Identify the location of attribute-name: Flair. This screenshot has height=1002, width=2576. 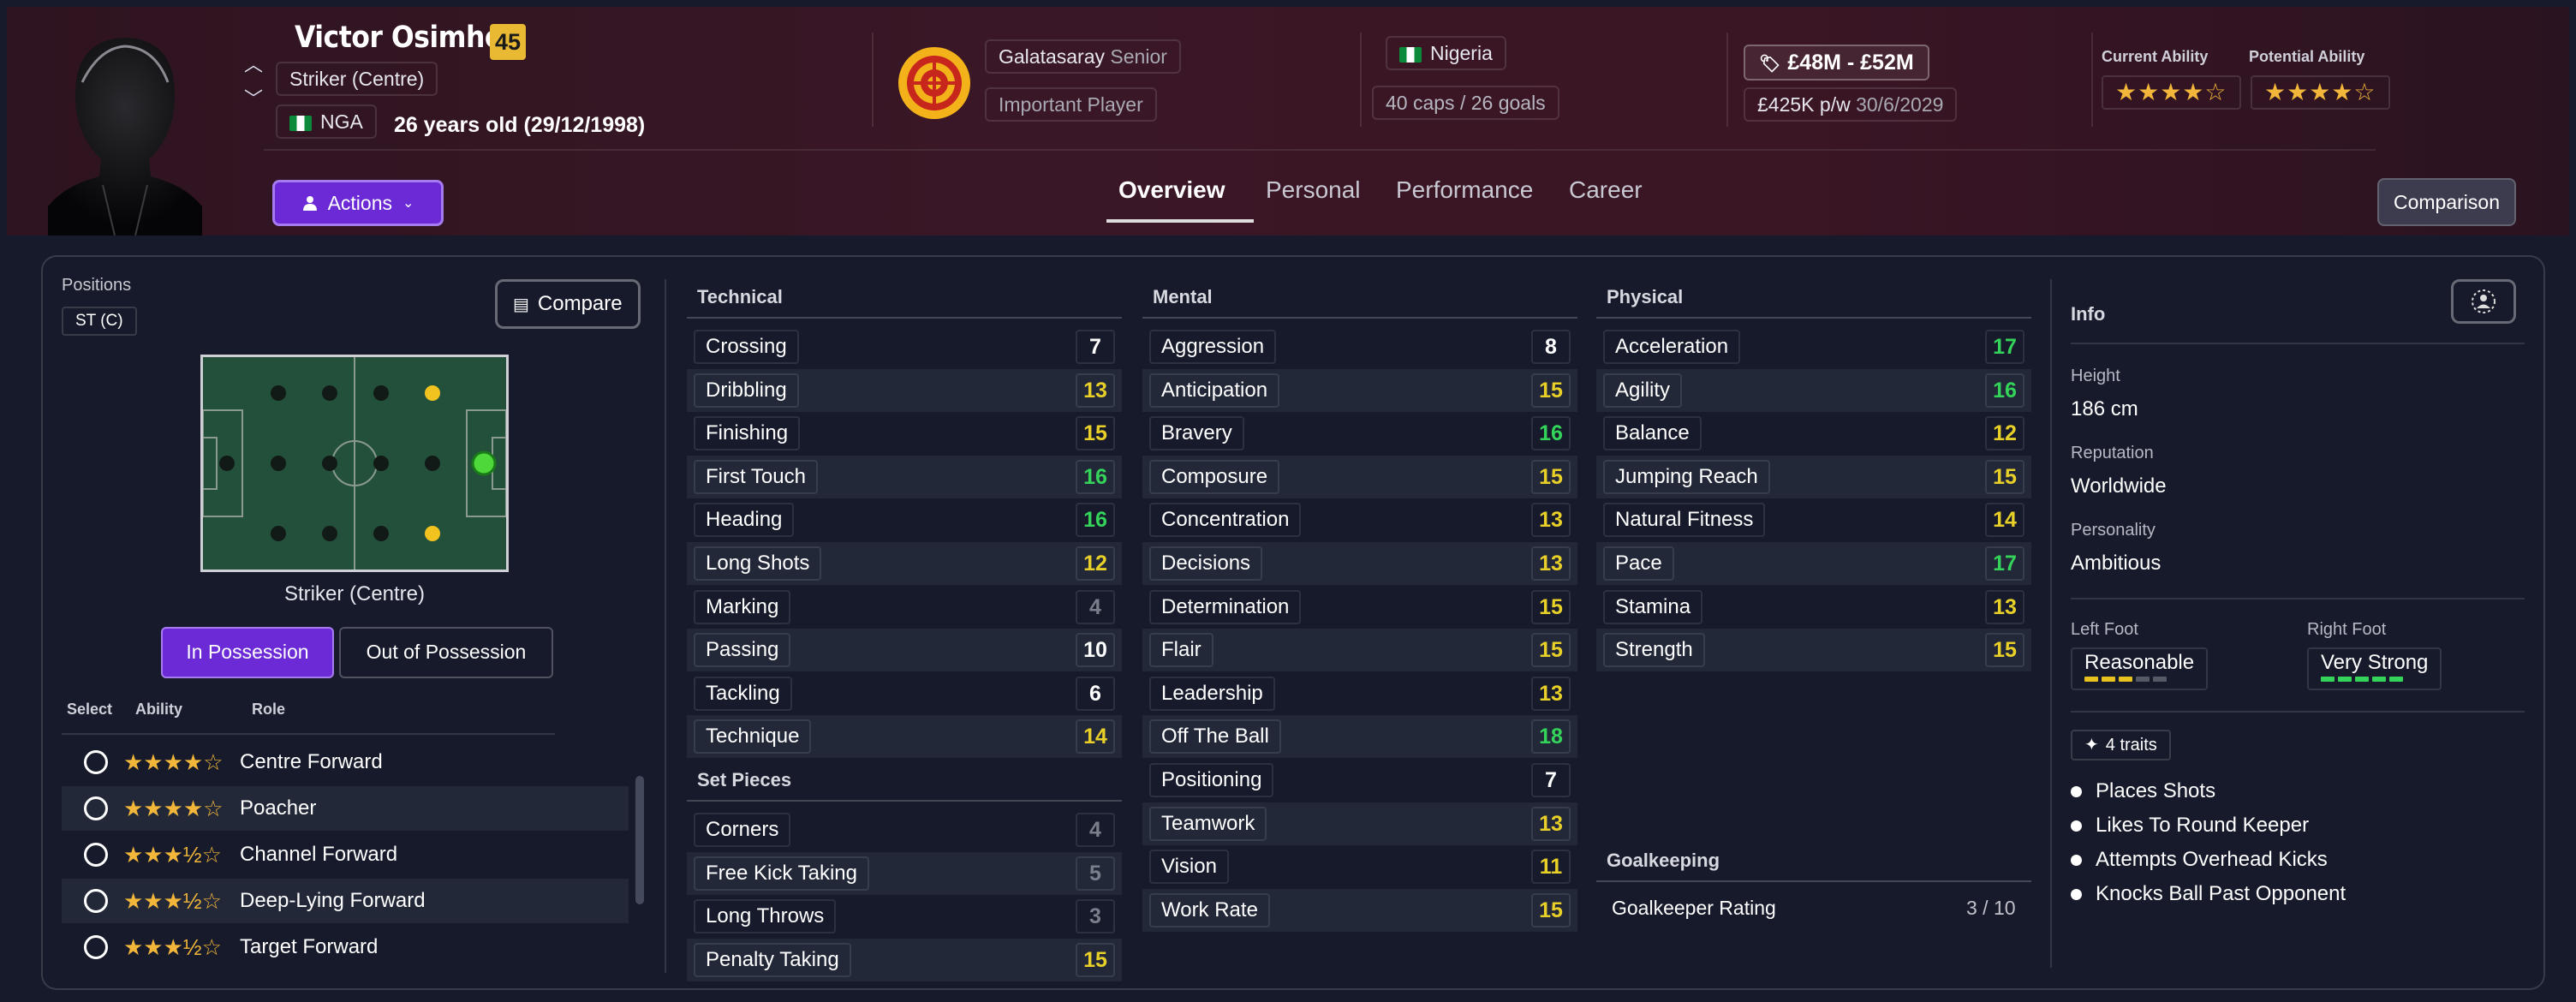
(1181, 650).